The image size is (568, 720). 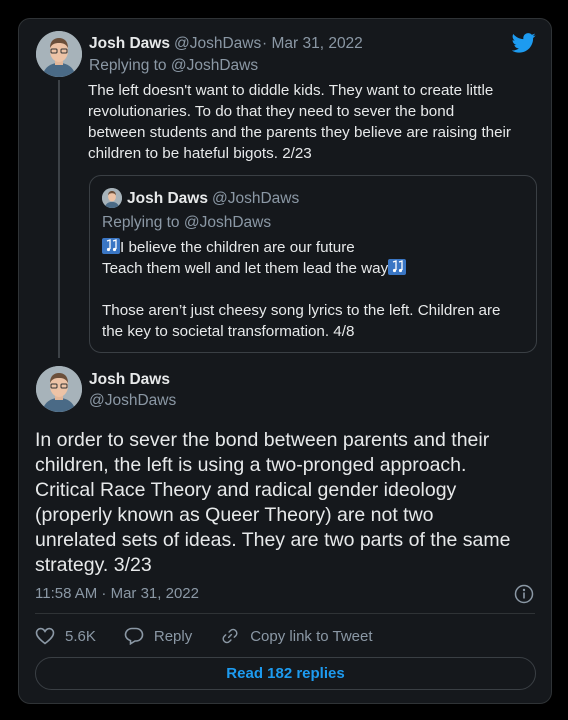 I want to click on read-replies-button: Read 182 replies, so click(x=285, y=673).